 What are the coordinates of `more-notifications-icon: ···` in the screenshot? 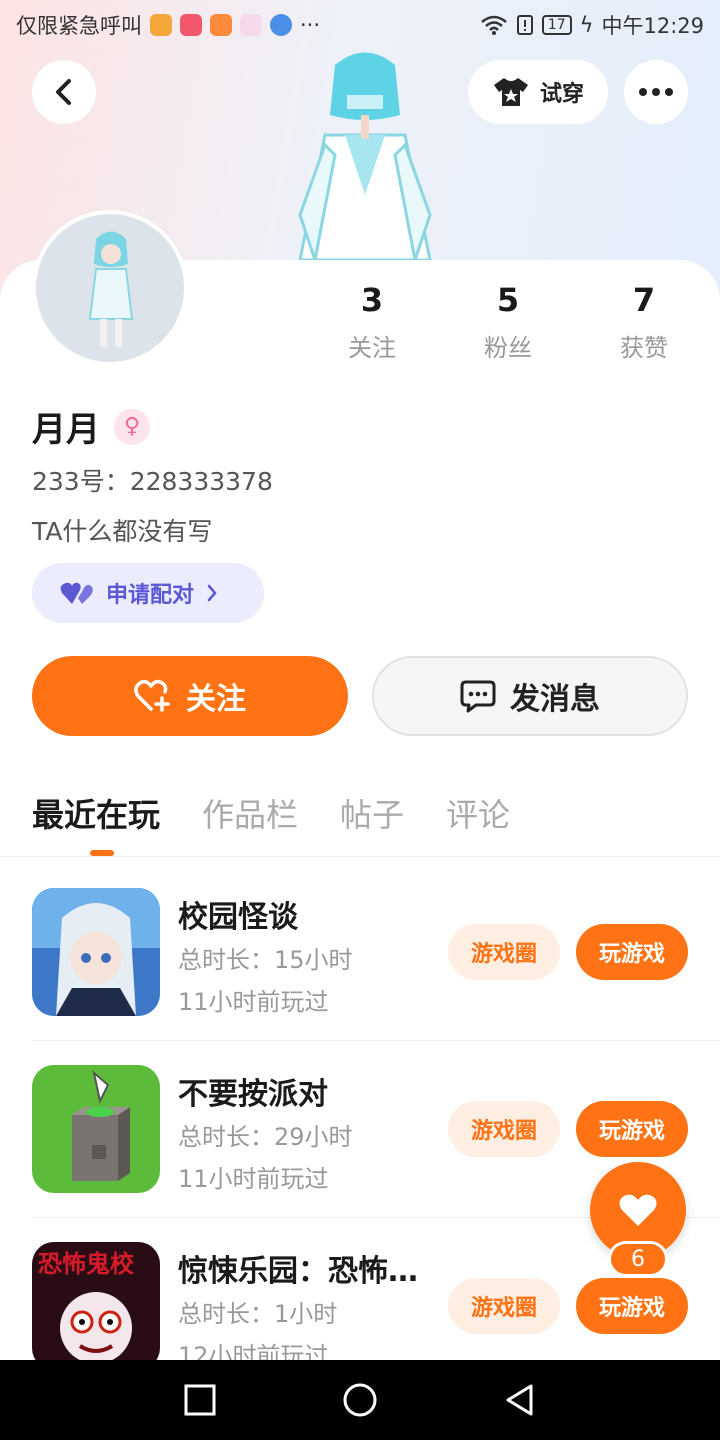 It's located at (310, 25).